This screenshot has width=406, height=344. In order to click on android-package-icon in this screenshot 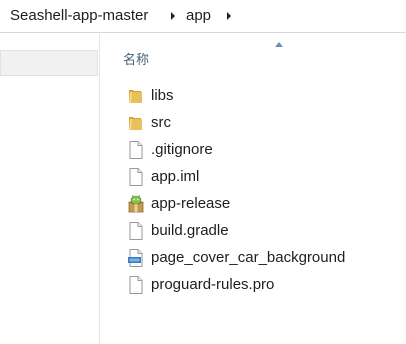, I will do `click(136, 203)`.